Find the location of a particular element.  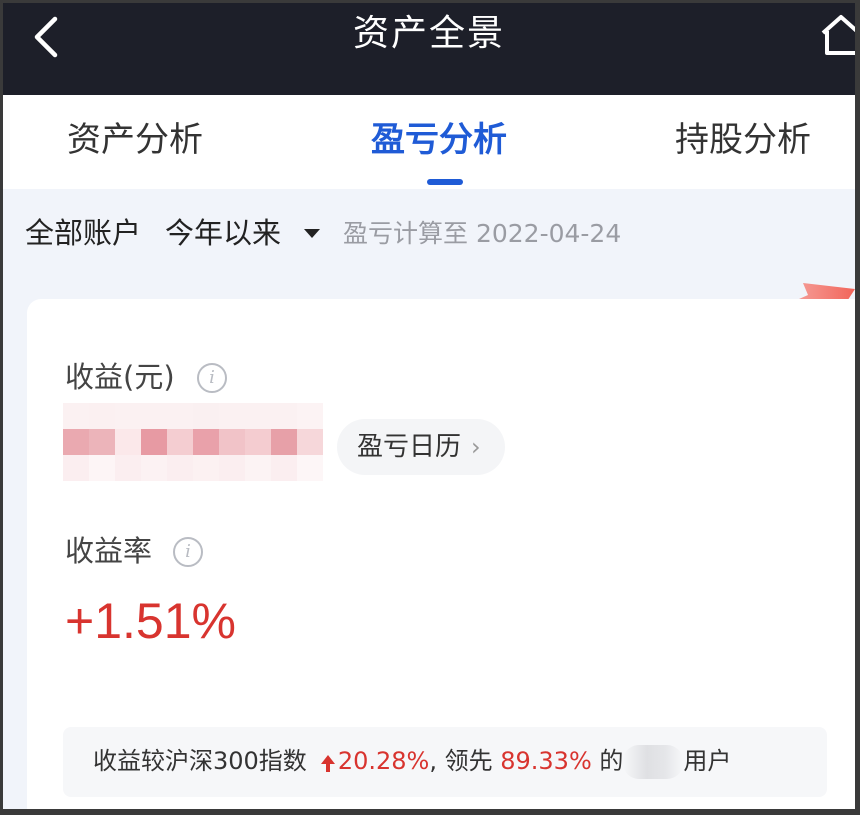

index-change-value: 20.28% is located at coordinates (383, 761).